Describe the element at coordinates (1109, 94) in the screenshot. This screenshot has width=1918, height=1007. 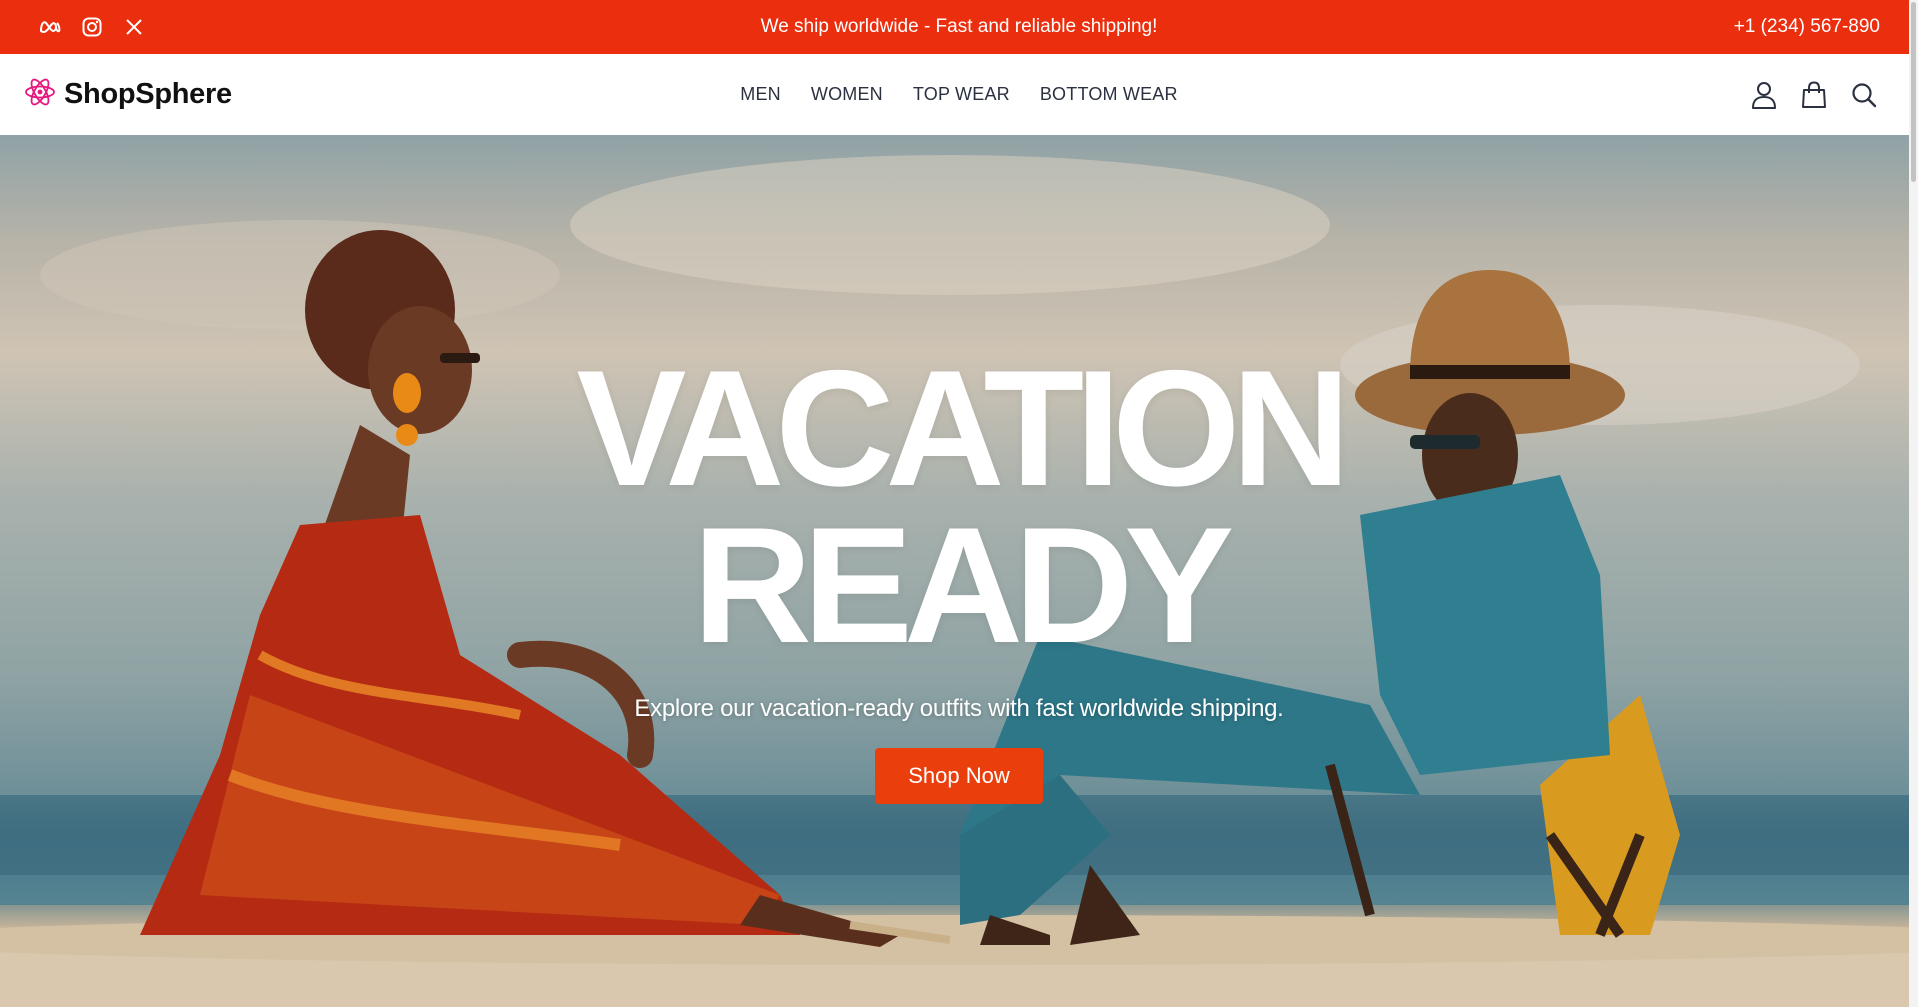
I see `nav-link-bottom-wear: BOTTOM WEAR` at that location.